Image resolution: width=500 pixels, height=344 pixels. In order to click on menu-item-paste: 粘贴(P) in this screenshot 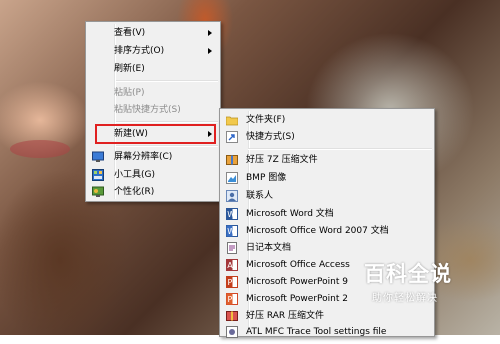, I will do `click(153, 93)`.